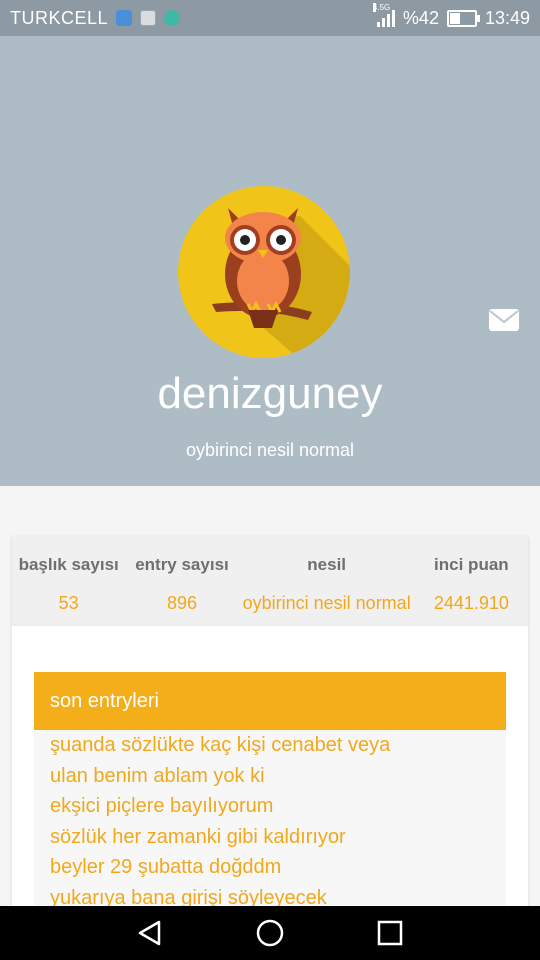 This screenshot has height=960, width=540. What do you see at coordinates (264, 272) in the screenshot?
I see `owl-avatar` at bounding box center [264, 272].